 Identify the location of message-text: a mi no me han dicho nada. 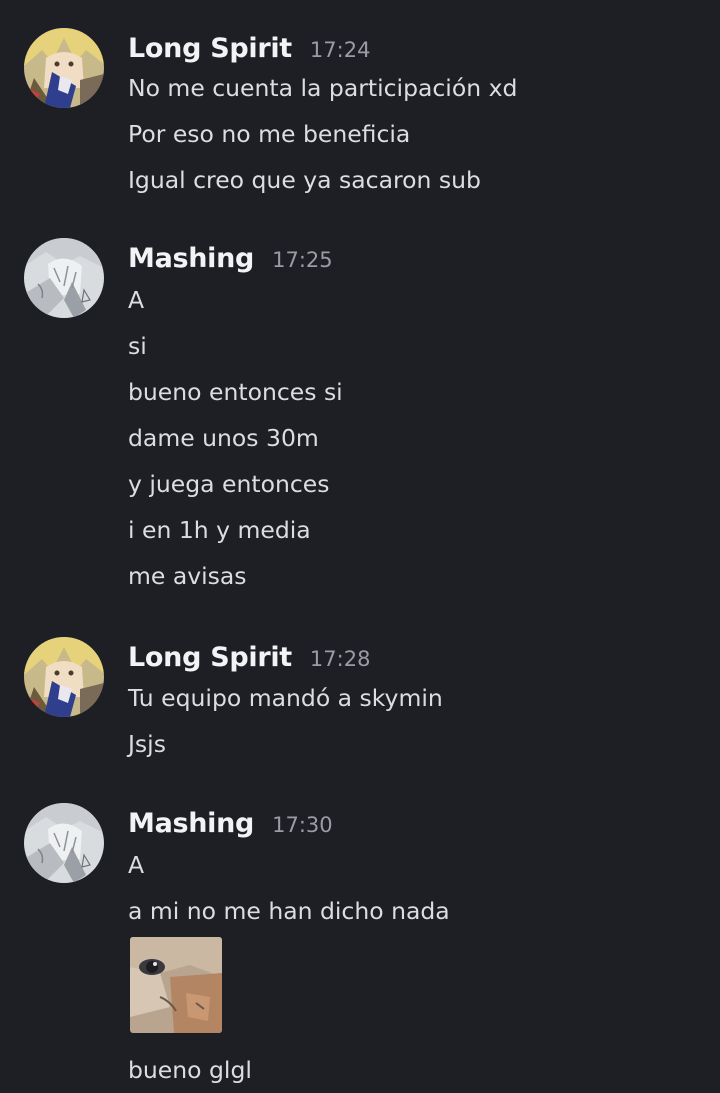
(289, 911).